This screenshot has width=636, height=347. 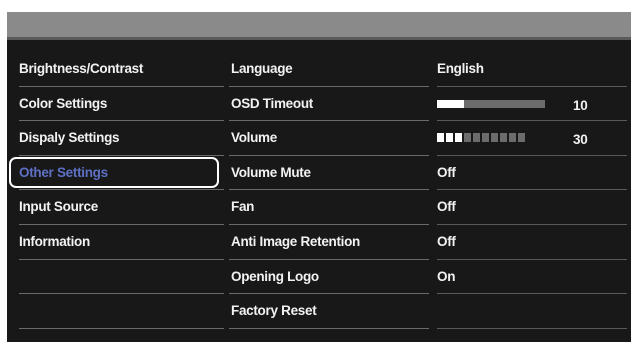 I want to click on setting-label: OSD Timeout, so click(x=272, y=103).